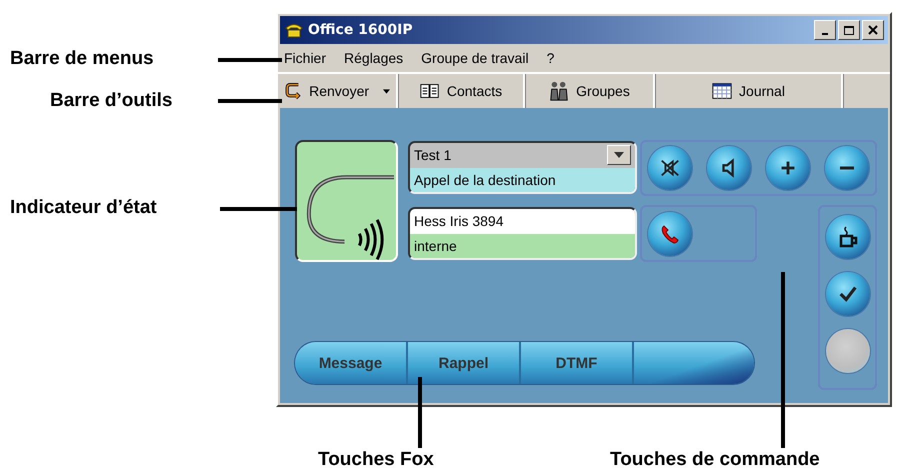  I want to click on close-button, so click(873, 30).